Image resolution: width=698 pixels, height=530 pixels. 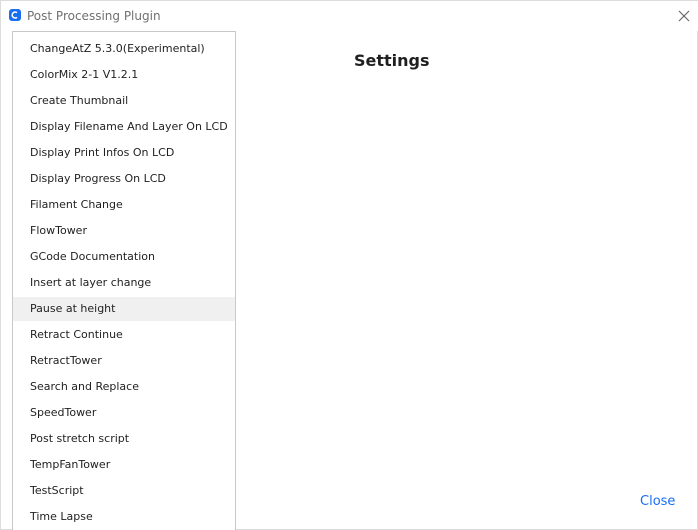 What do you see at coordinates (124, 335) in the screenshot?
I see `list-item: Retract Continue` at bounding box center [124, 335].